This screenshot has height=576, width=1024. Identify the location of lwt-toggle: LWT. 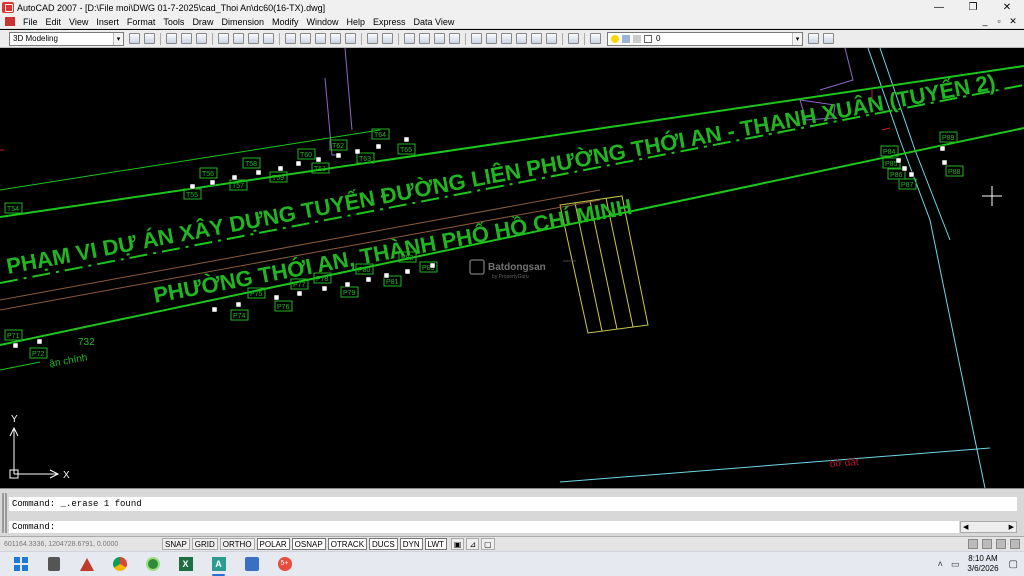
(435, 544).